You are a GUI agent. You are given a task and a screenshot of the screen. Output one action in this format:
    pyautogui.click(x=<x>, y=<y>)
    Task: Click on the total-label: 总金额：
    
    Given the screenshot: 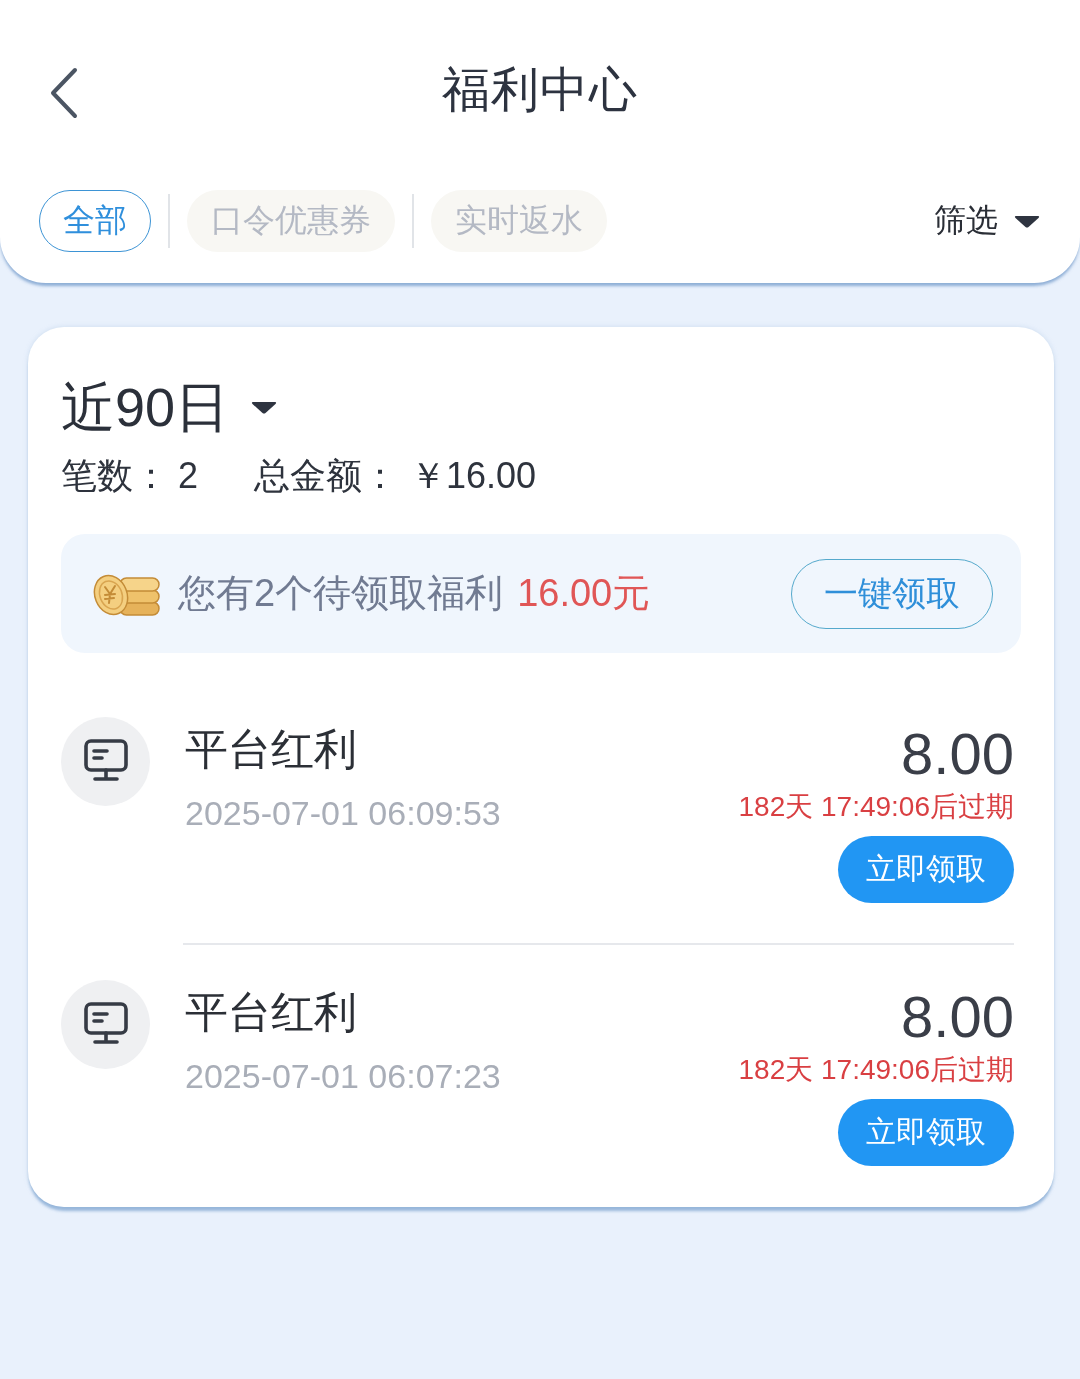 What is the action you would take?
    pyautogui.click(x=326, y=476)
    